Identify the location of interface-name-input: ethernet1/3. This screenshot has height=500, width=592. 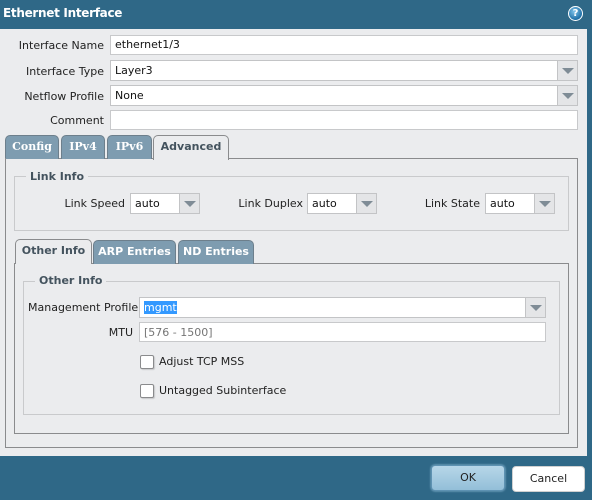
(344, 45).